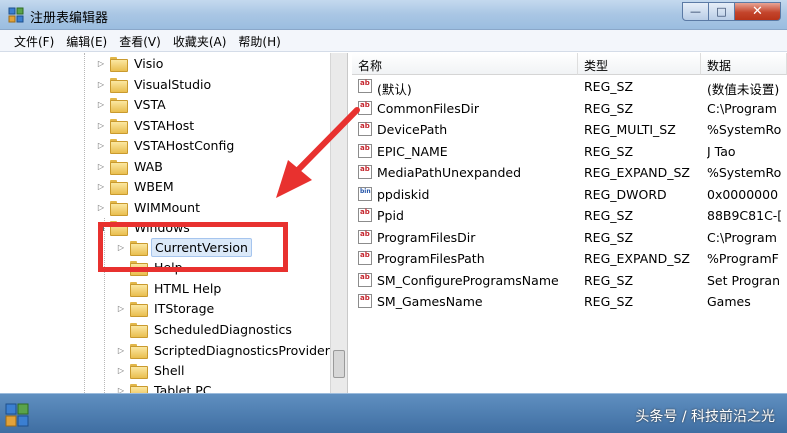  I want to click on menu-view: 查看(V), so click(140, 40).